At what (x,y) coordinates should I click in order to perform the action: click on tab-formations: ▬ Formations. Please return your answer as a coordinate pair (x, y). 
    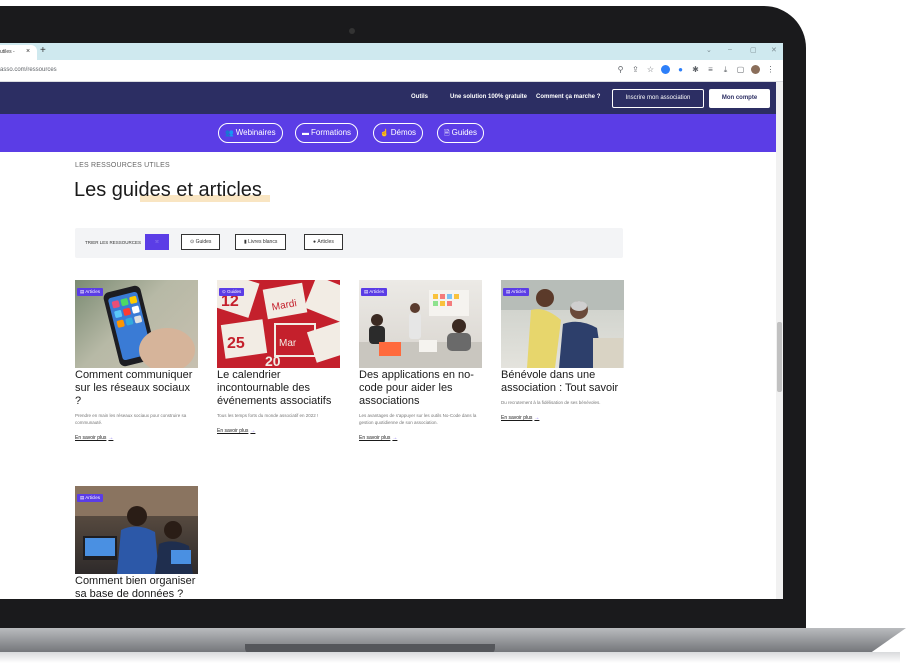
    Looking at the image, I should click on (327, 133).